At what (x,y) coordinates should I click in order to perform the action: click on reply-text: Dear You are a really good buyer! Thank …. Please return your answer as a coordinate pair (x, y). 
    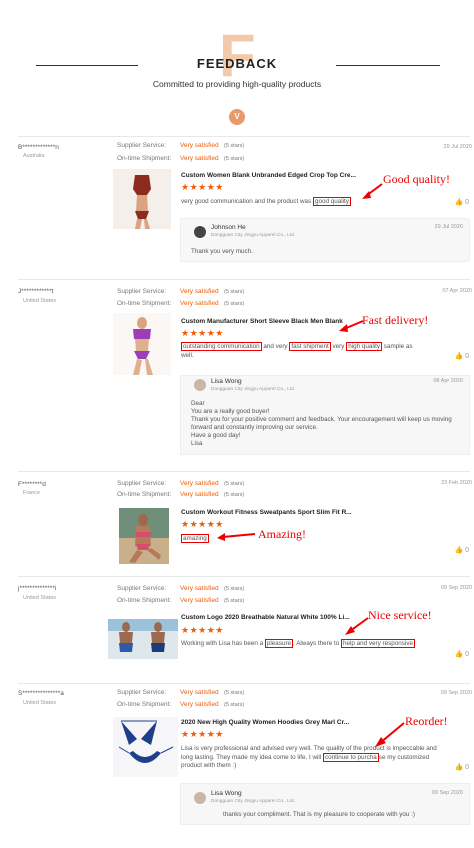
    Looking at the image, I should click on (328, 424).